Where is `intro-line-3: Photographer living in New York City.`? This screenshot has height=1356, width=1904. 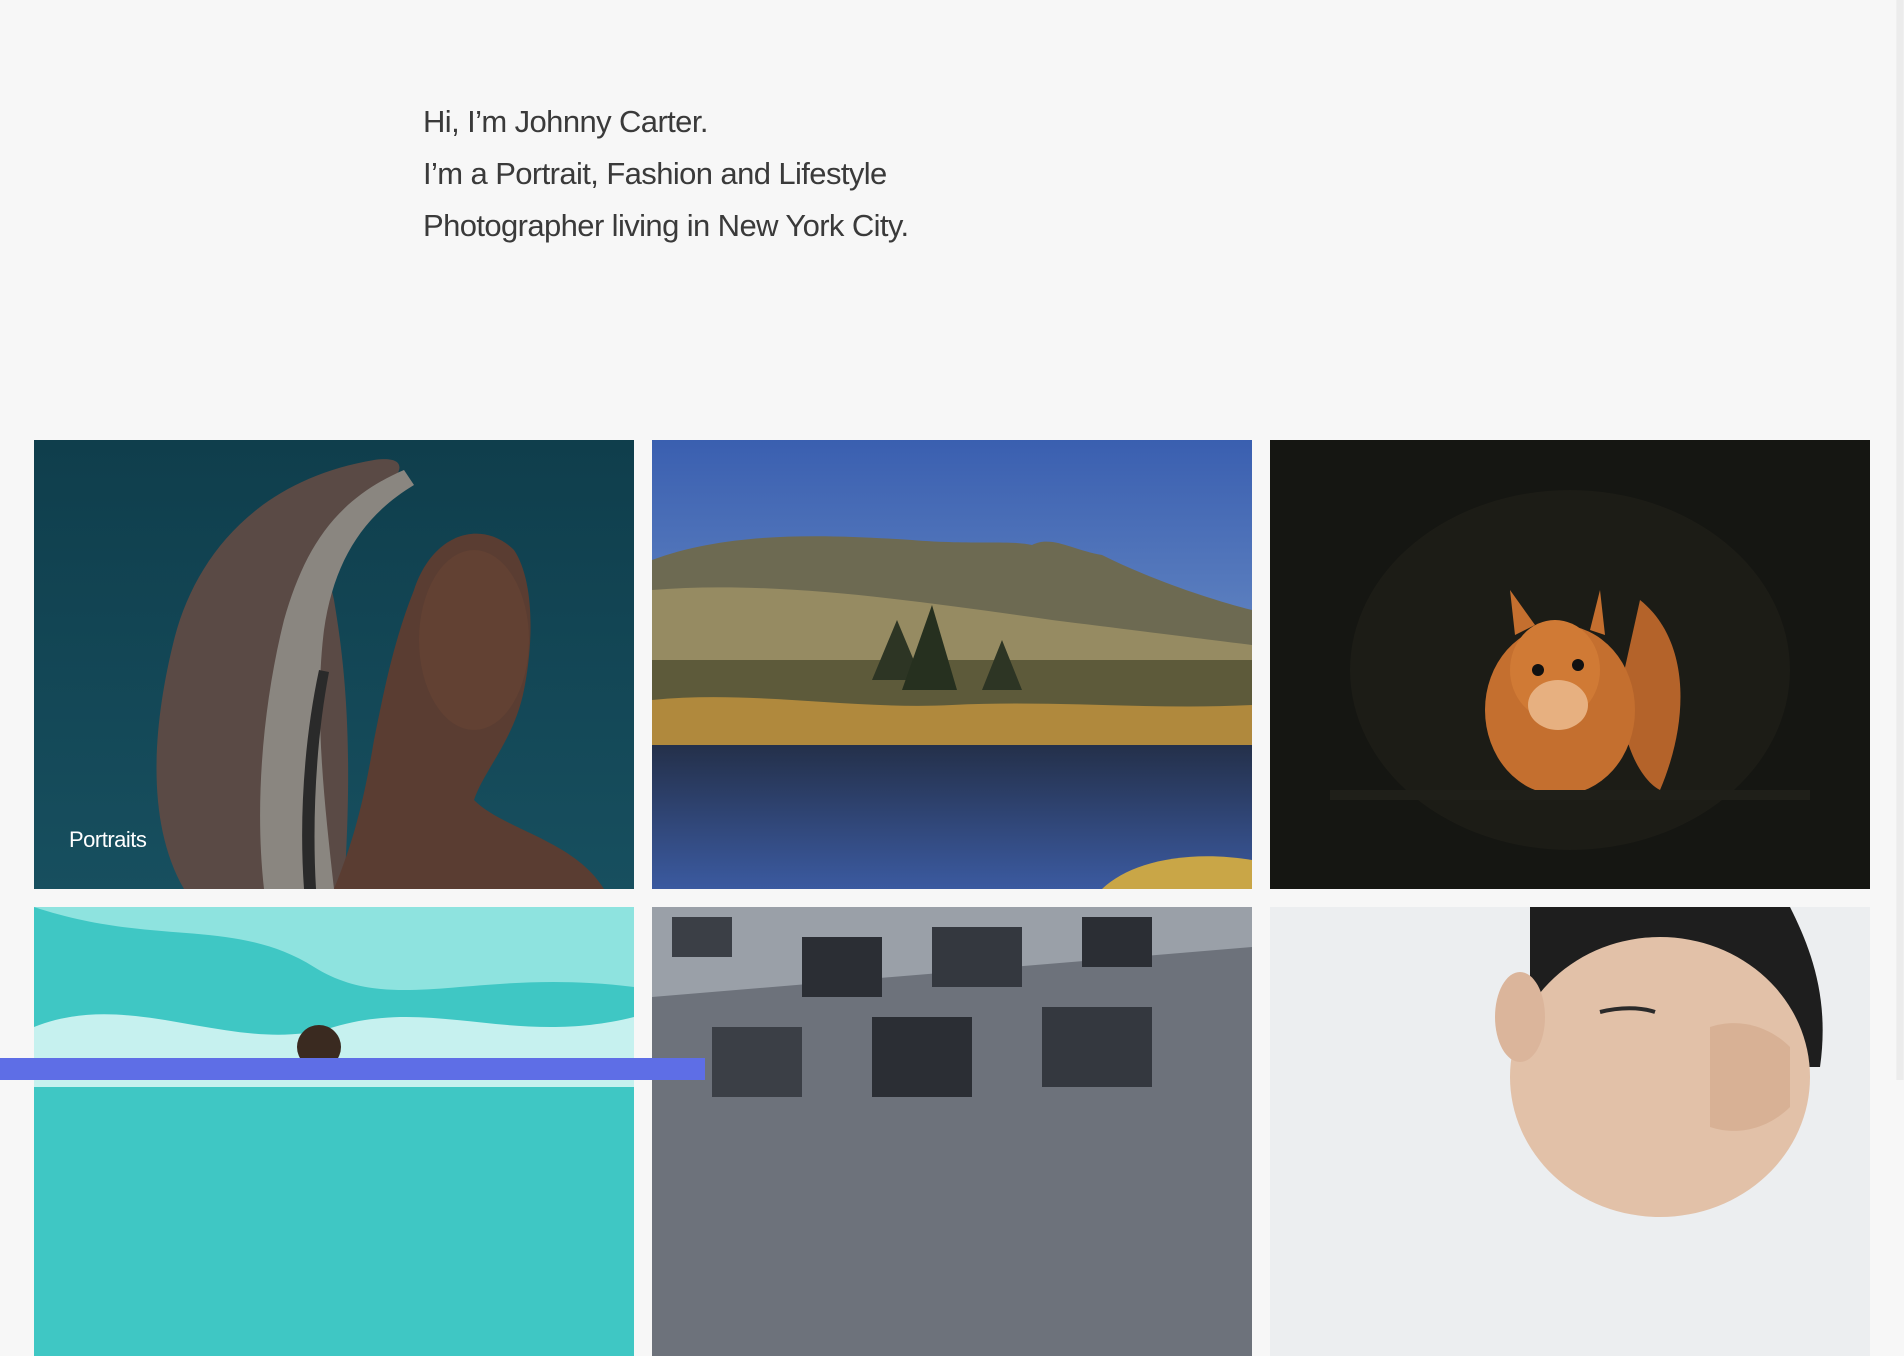 intro-line-3: Photographer living in New York City. is located at coordinates (666, 225).